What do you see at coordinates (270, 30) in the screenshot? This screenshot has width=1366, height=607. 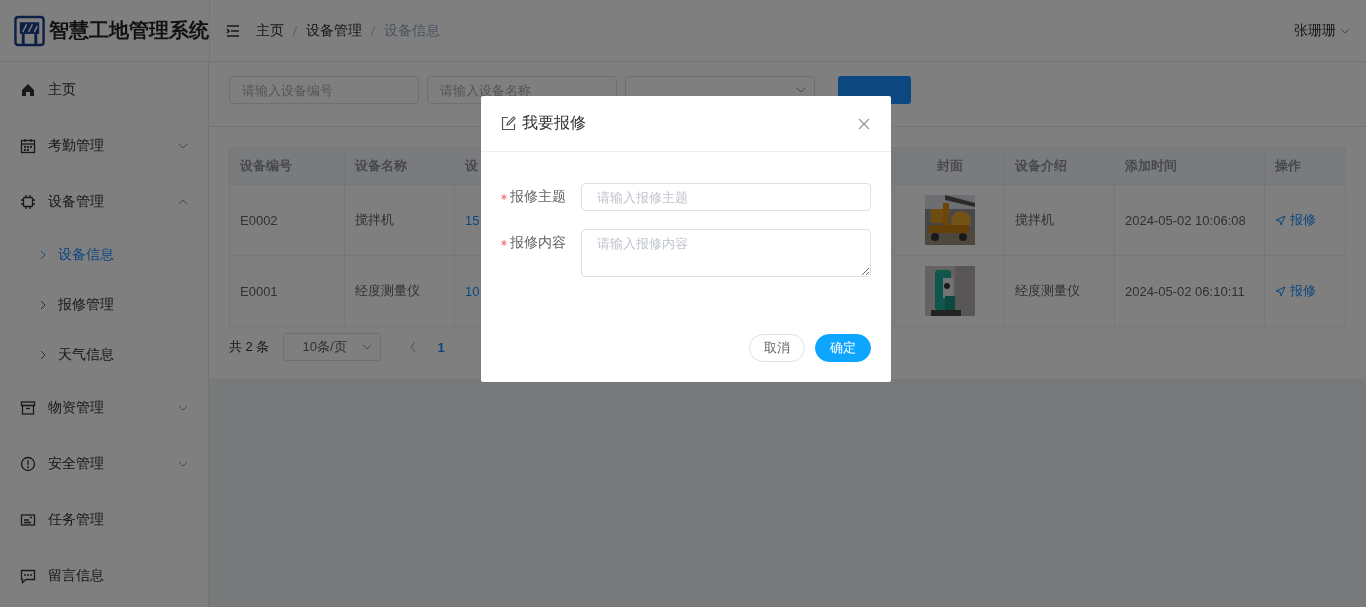 I see `breadcrumb-link: 主页` at bounding box center [270, 30].